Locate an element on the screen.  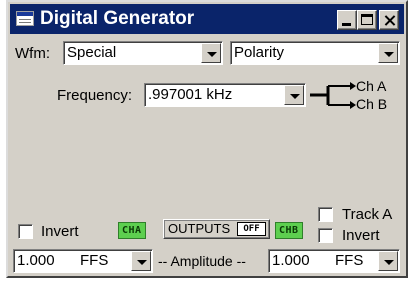
amplitude-b-select: 1.000 FFS is located at coordinates (334, 261).